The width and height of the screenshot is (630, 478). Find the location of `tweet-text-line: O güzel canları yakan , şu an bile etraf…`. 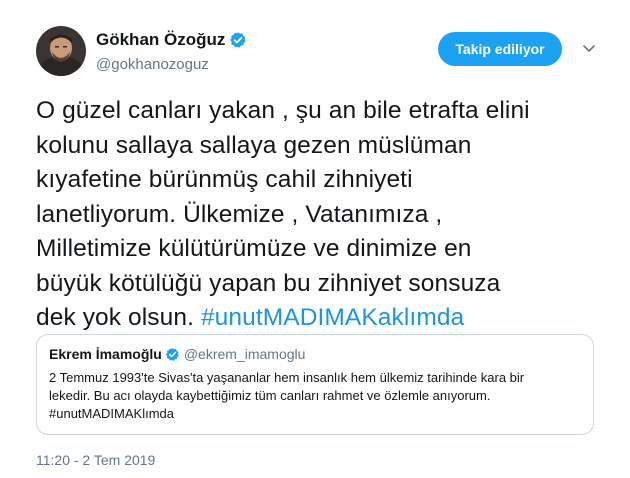

tweet-text-line: O güzel canları yakan , şu an bile etraf… is located at coordinates (283, 110).